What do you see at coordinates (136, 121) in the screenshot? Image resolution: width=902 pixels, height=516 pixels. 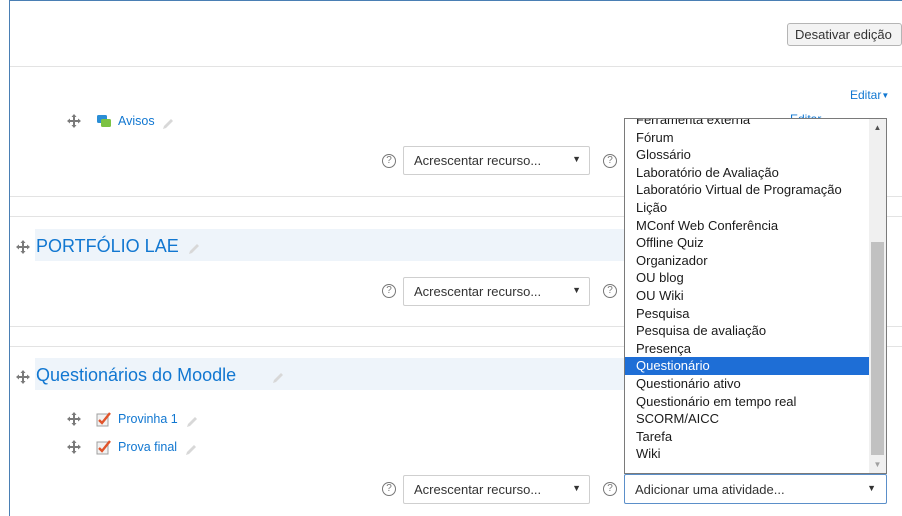 I see `resource-link-avisos: Avisos` at bounding box center [136, 121].